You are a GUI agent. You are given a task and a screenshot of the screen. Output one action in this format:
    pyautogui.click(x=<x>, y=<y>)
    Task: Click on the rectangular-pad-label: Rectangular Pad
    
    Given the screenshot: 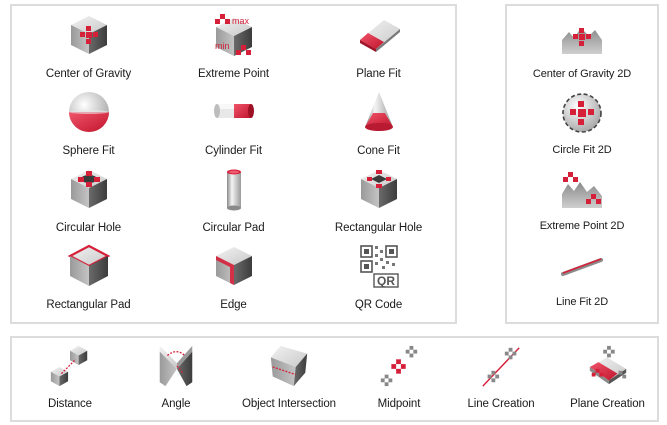 What is the action you would take?
    pyautogui.click(x=88, y=305)
    